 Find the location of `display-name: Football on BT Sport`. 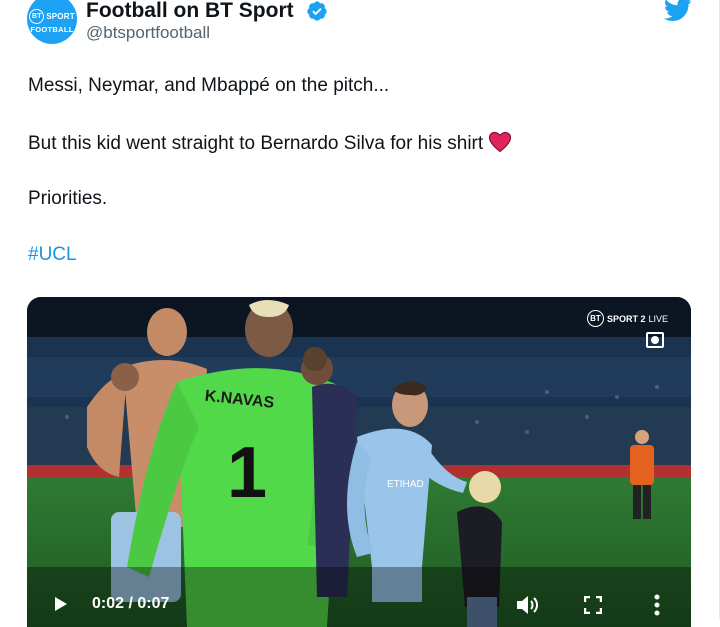

display-name: Football on BT Sport is located at coordinates (190, 11).